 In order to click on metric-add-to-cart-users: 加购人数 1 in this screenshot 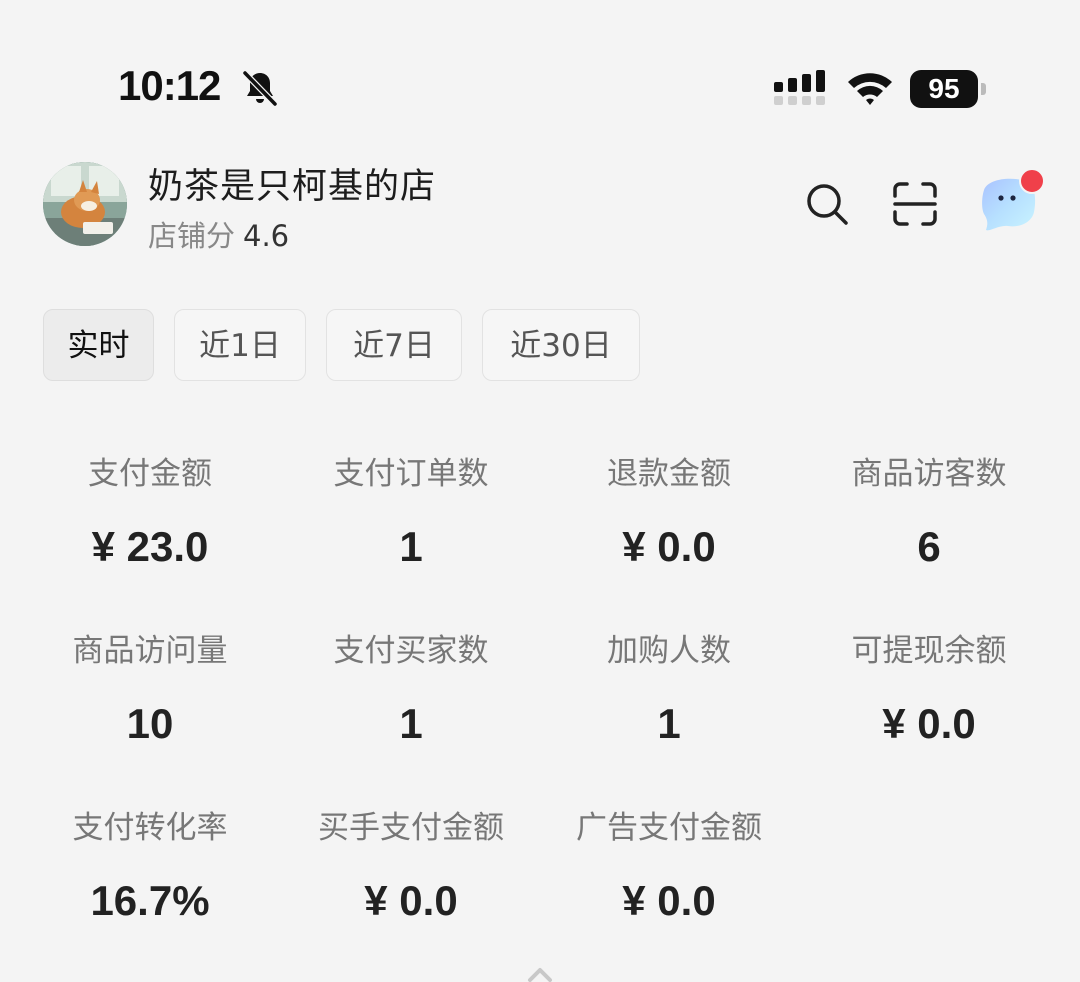, I will do `click(669, 686)`.